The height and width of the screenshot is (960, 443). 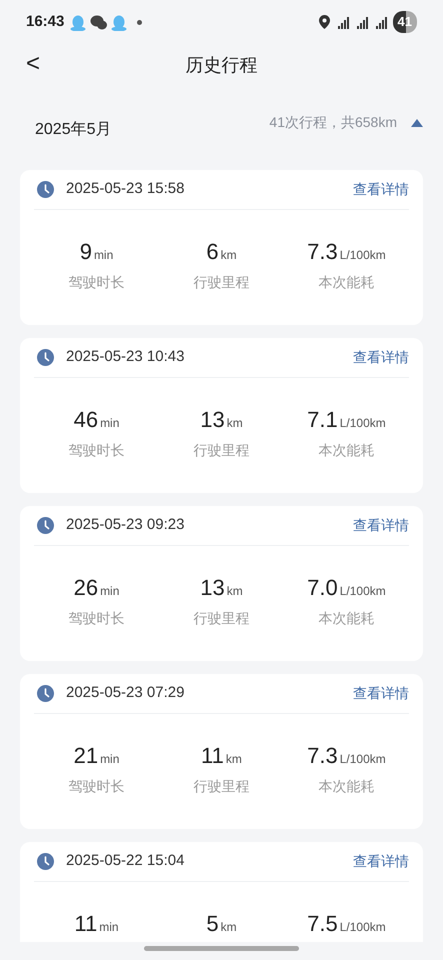 I want to click on collapse-arrow-icon, so click(x=417, y=122).